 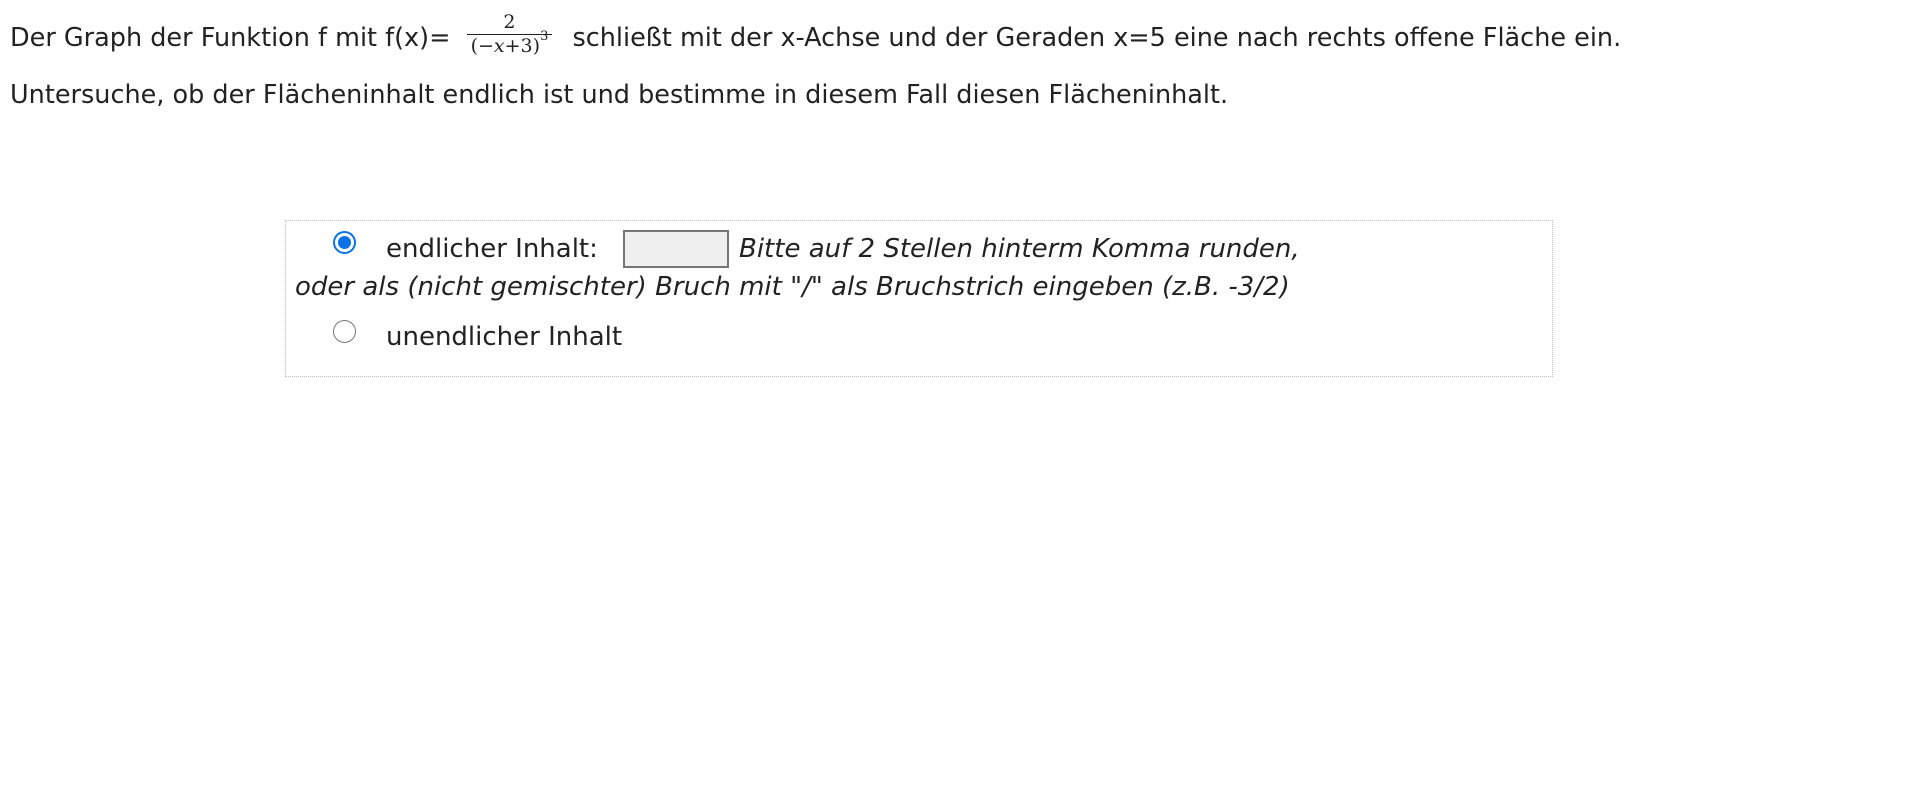 I want to click on area-value-input, so click(x=676, y=249).